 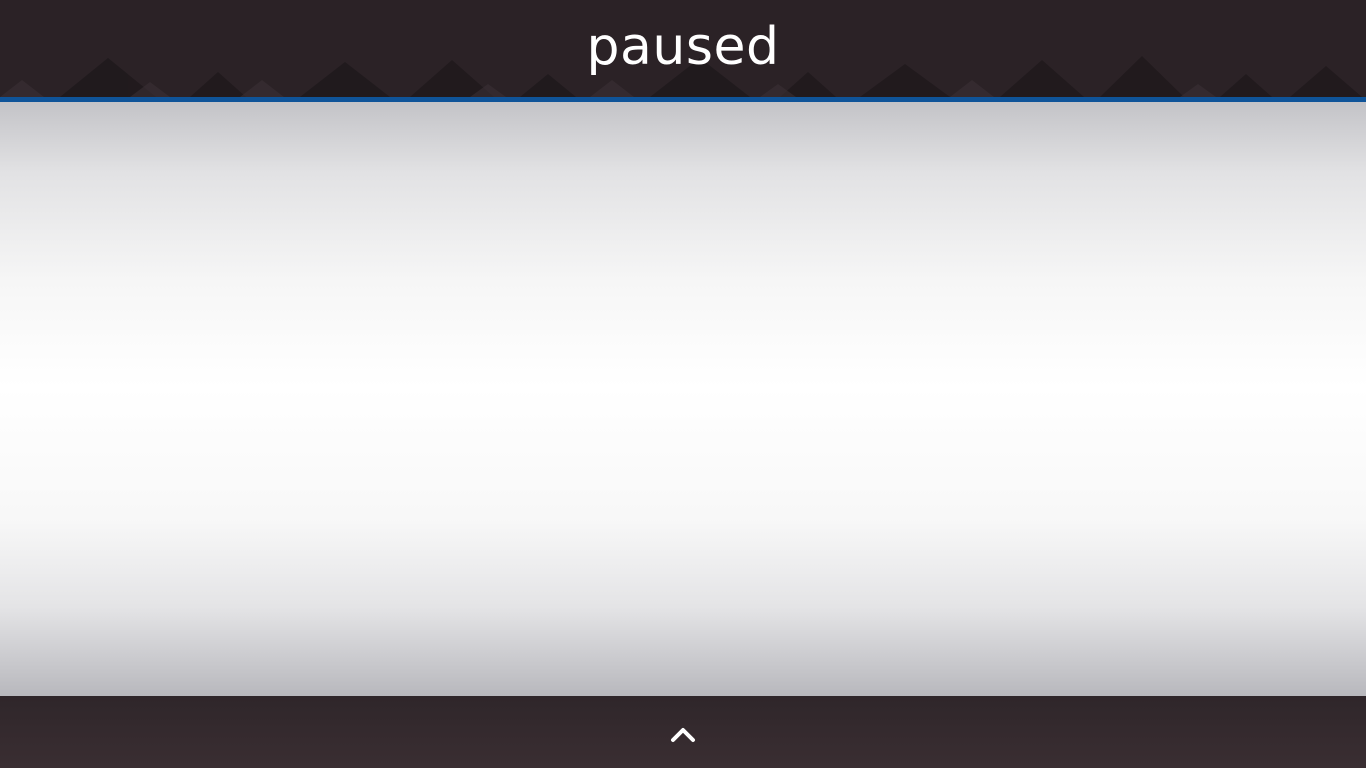 I want to click on page-title: paused, so click(x=683, y=47).